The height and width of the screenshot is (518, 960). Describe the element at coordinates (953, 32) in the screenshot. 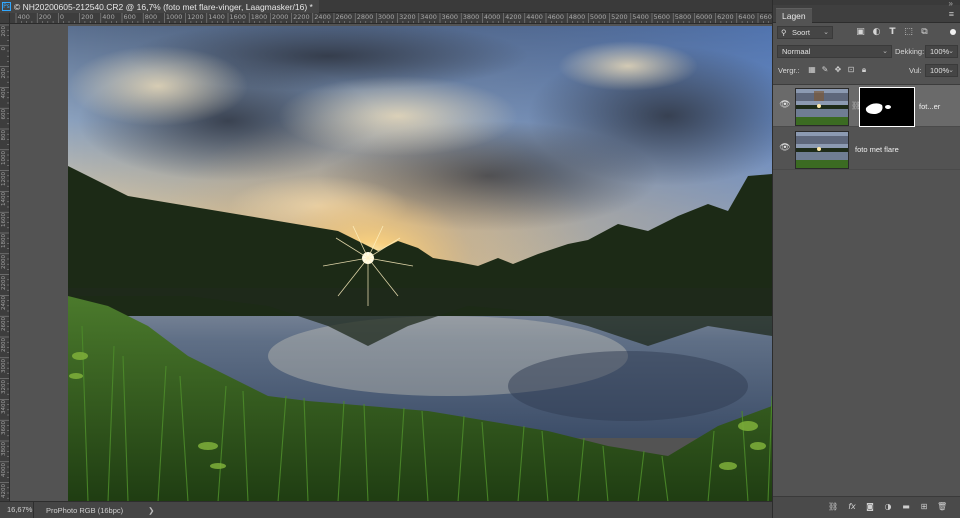

I see `filter-toggle` at that location.